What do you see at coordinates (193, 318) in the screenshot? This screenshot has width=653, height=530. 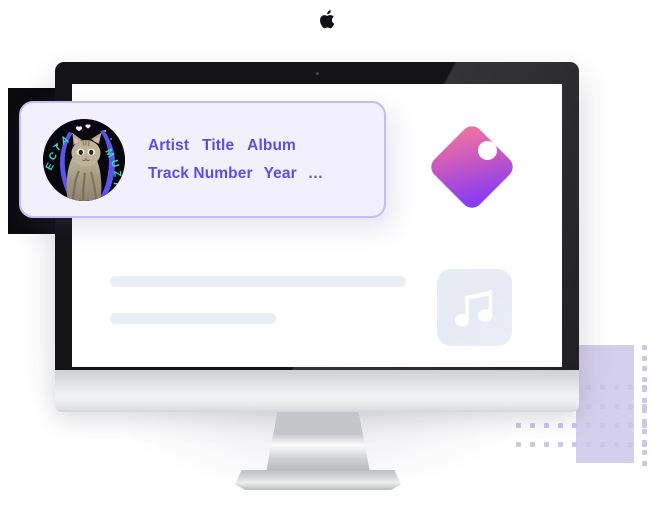 I see `content-placeholder-short` at bounding box center [193, 318].